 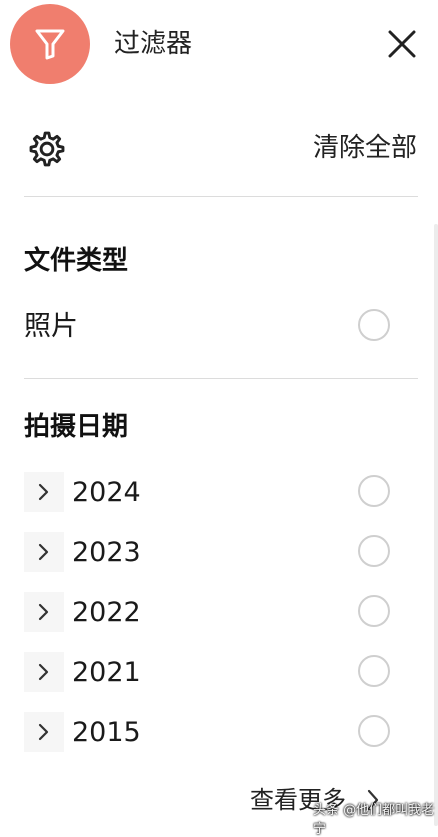 I want to click on gear-icon, so click(x=47, y=149).